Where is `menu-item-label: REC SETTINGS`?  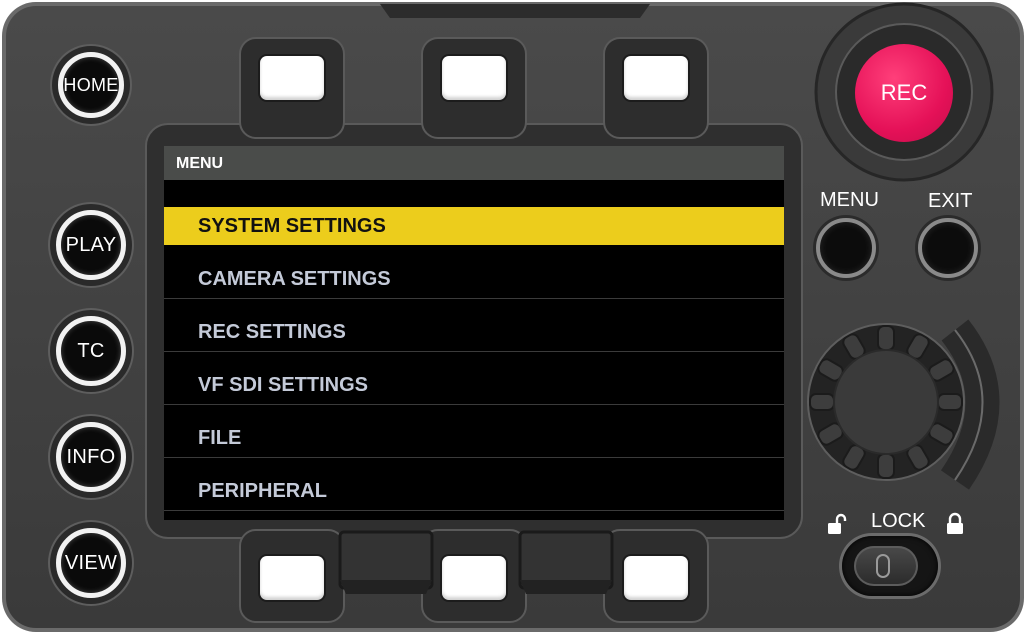 menu-item-label: REC SETTINGS is located at coordinates (272, 332).